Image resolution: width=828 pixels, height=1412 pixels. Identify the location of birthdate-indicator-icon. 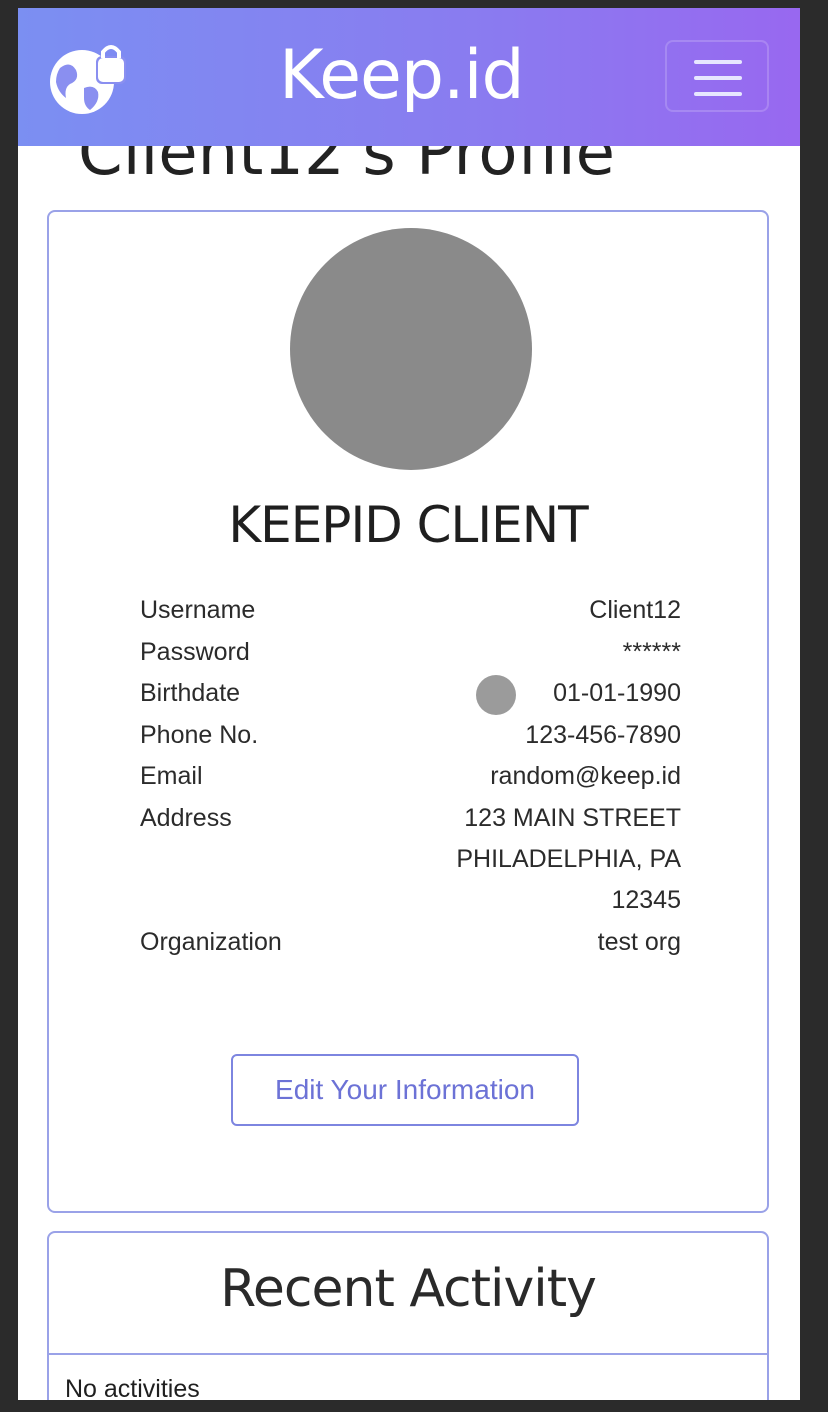
(496, 695).